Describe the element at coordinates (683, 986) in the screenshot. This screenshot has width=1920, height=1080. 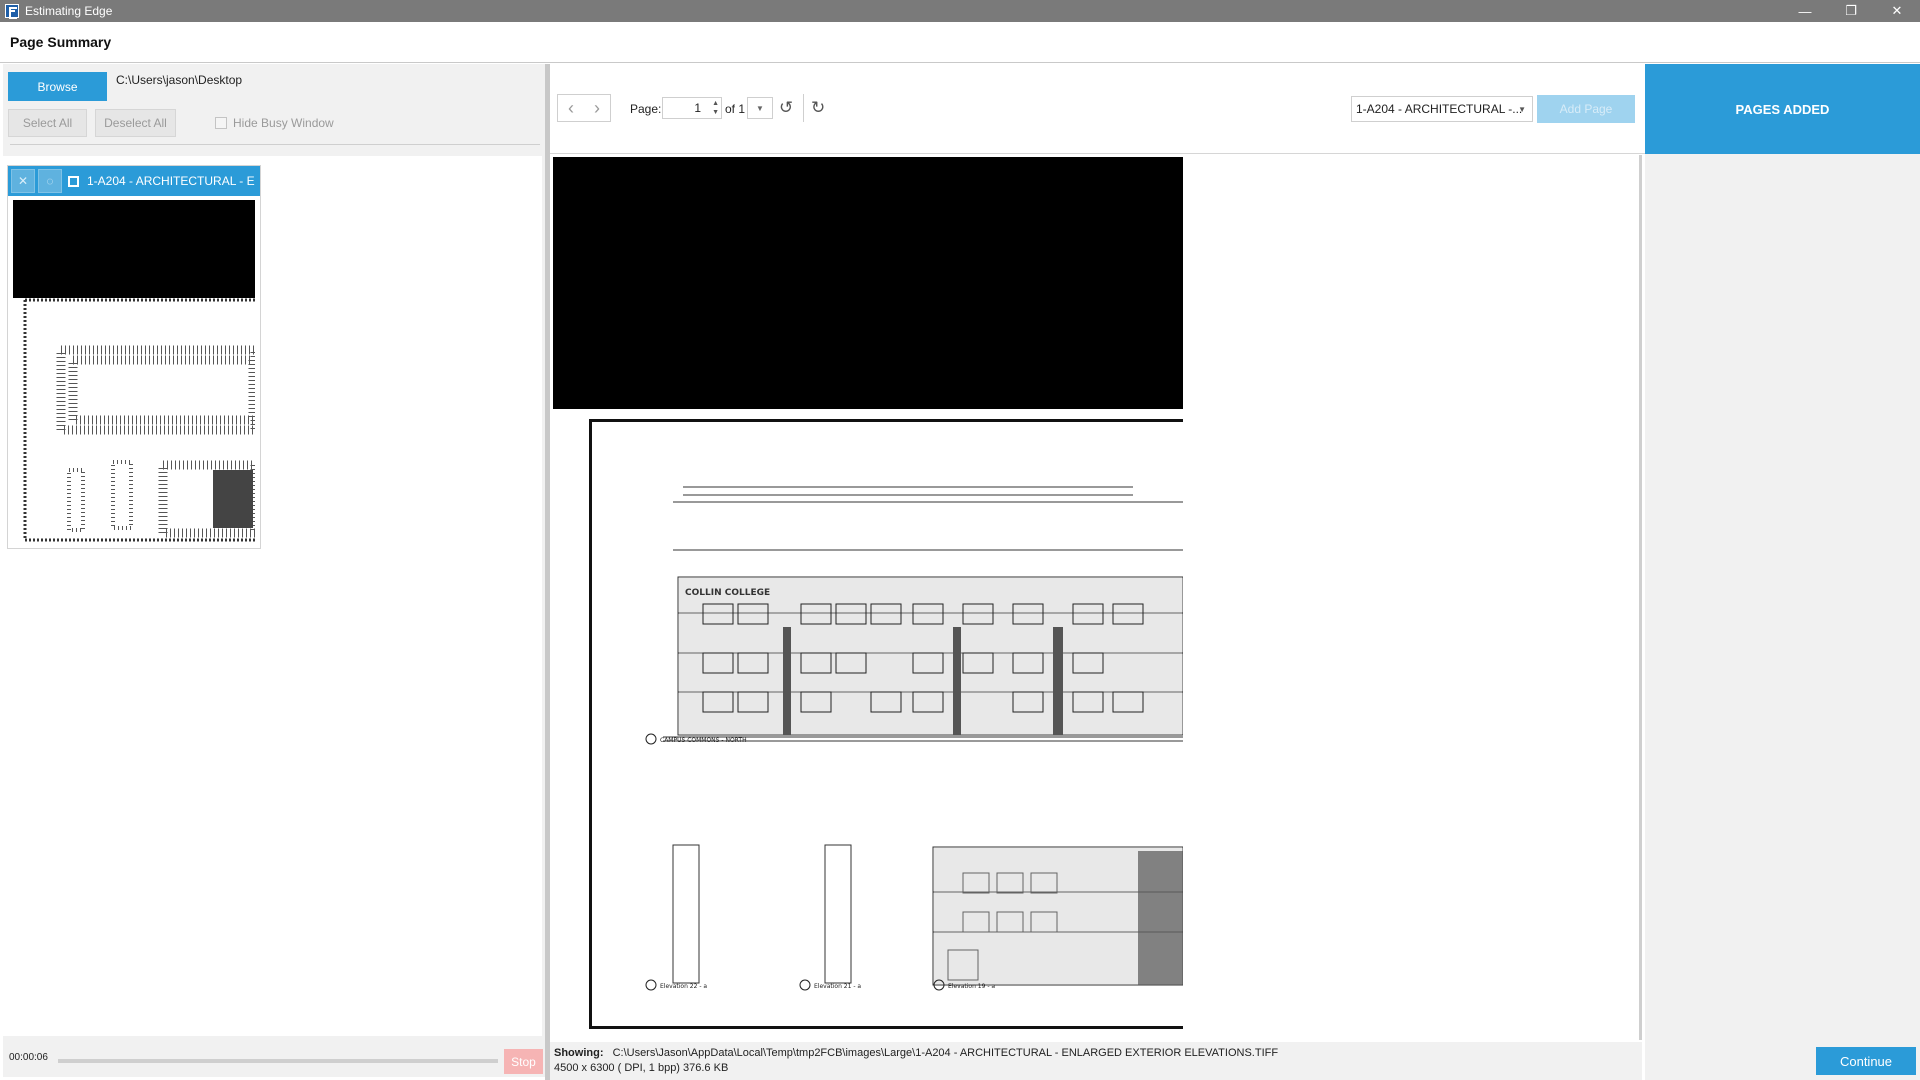
I see `elevation-title-1: Elevation 22 - a` at that location.